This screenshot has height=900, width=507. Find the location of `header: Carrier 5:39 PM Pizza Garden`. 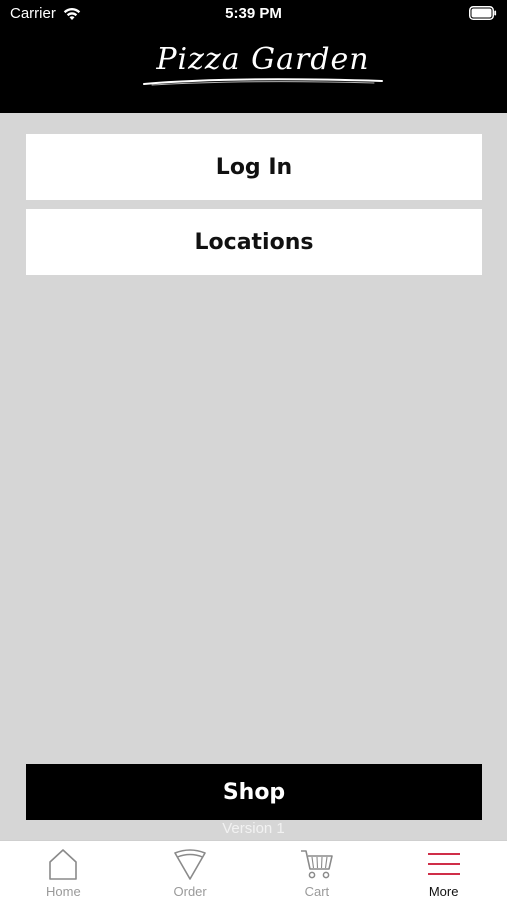

header: Carrier 5:39 PM Pizza Garden is located at coordinates (253, 56).